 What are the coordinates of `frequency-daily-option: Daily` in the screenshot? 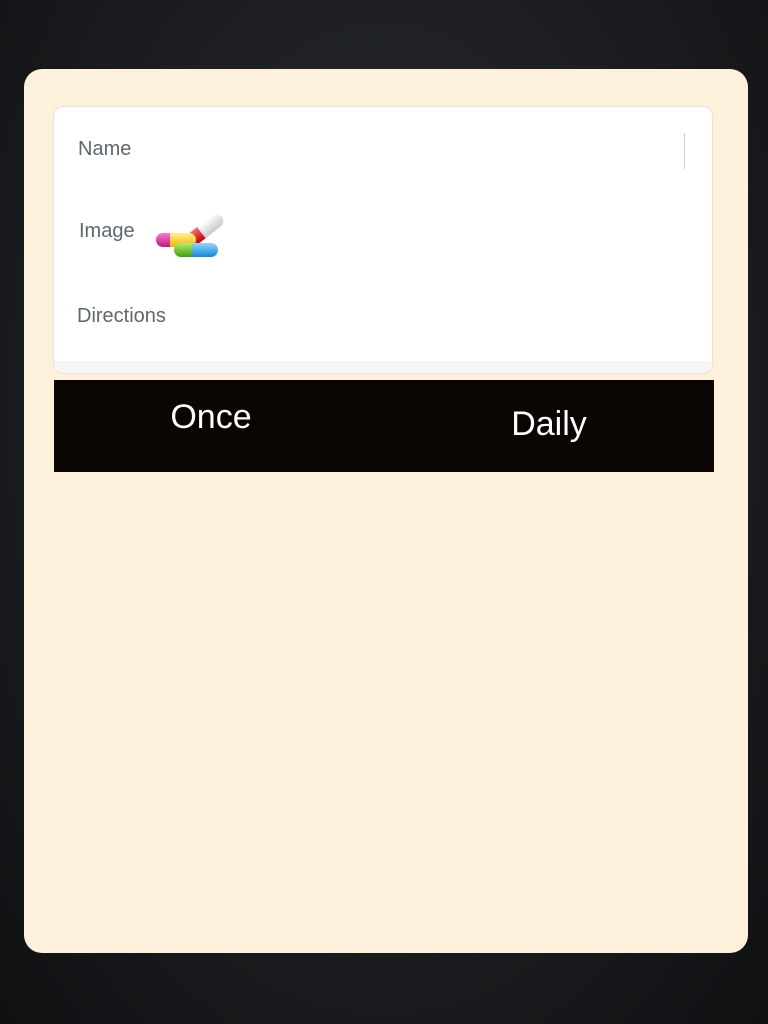 It's located at (549, 426).